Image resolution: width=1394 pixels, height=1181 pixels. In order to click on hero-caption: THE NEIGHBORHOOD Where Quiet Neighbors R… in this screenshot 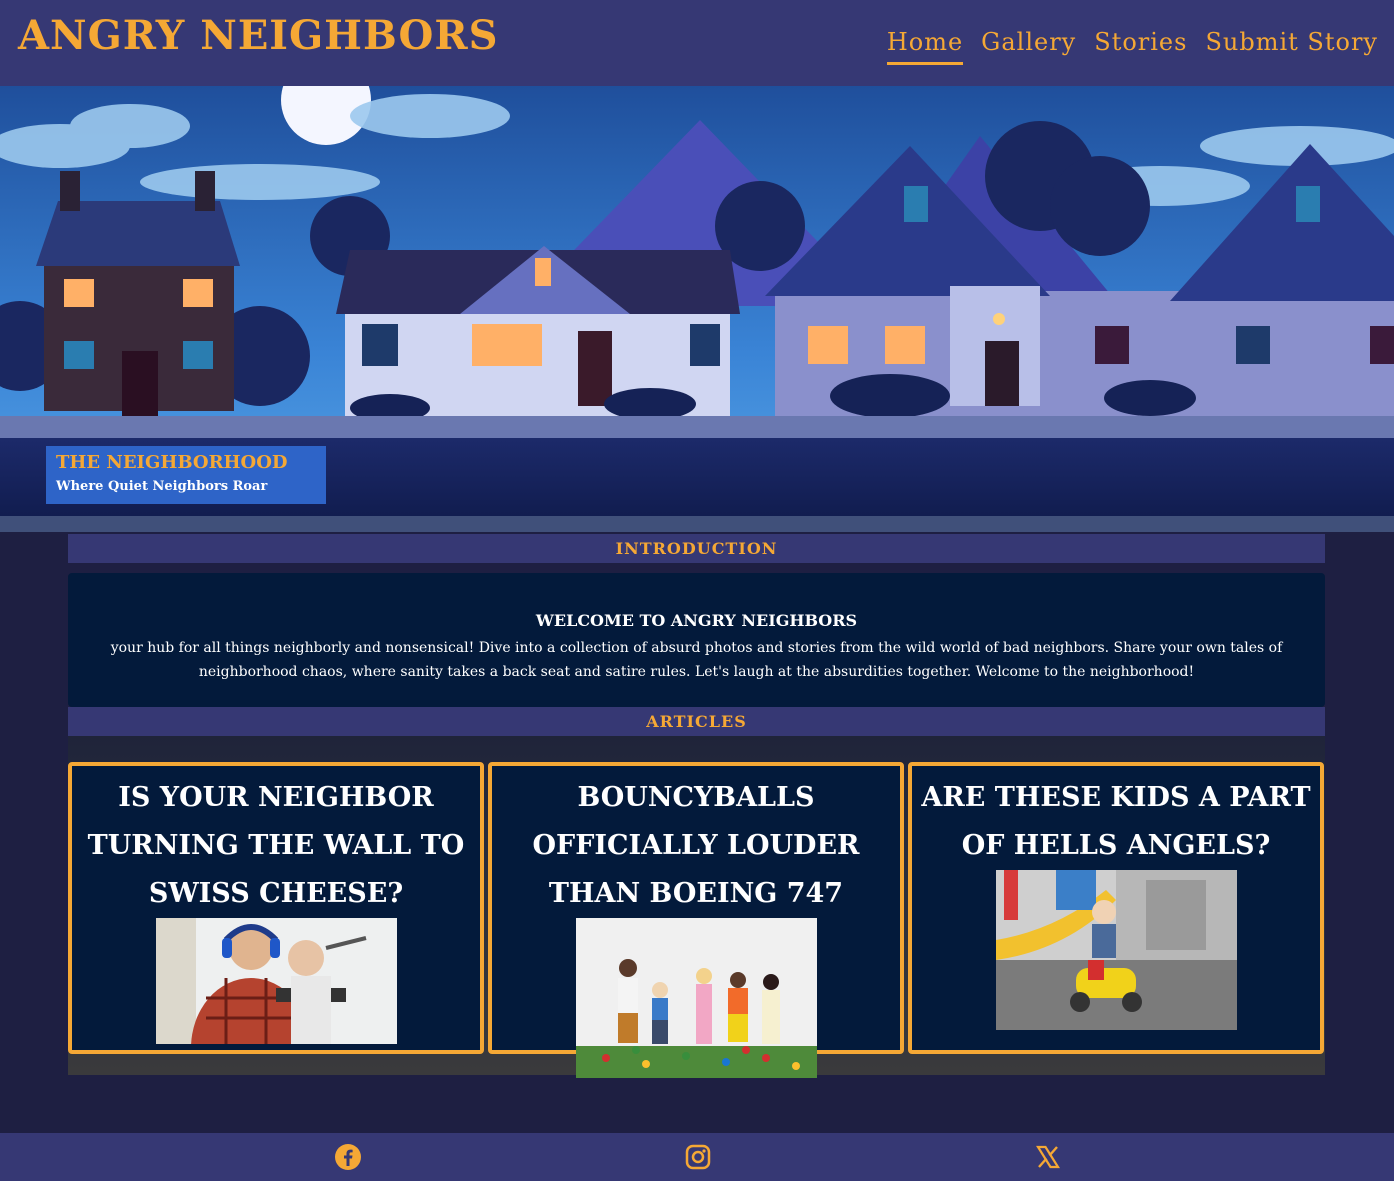, I will do `click(186, 475)`.